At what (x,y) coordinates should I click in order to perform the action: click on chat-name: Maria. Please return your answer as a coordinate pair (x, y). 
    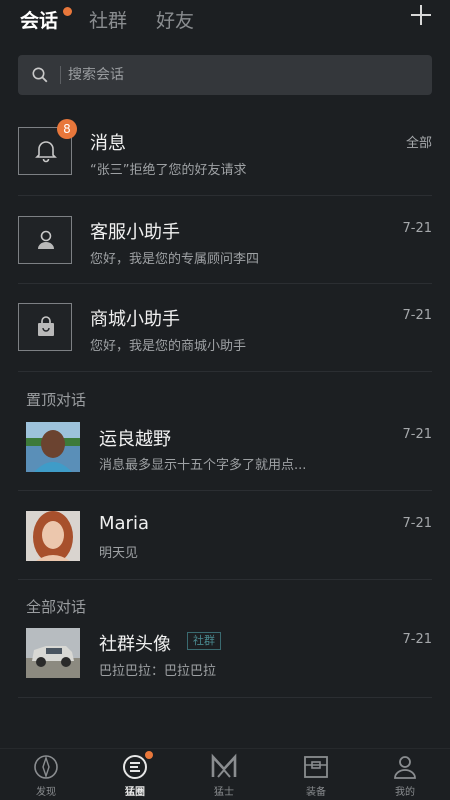
    Looking at the image, I should click on (124, 523).